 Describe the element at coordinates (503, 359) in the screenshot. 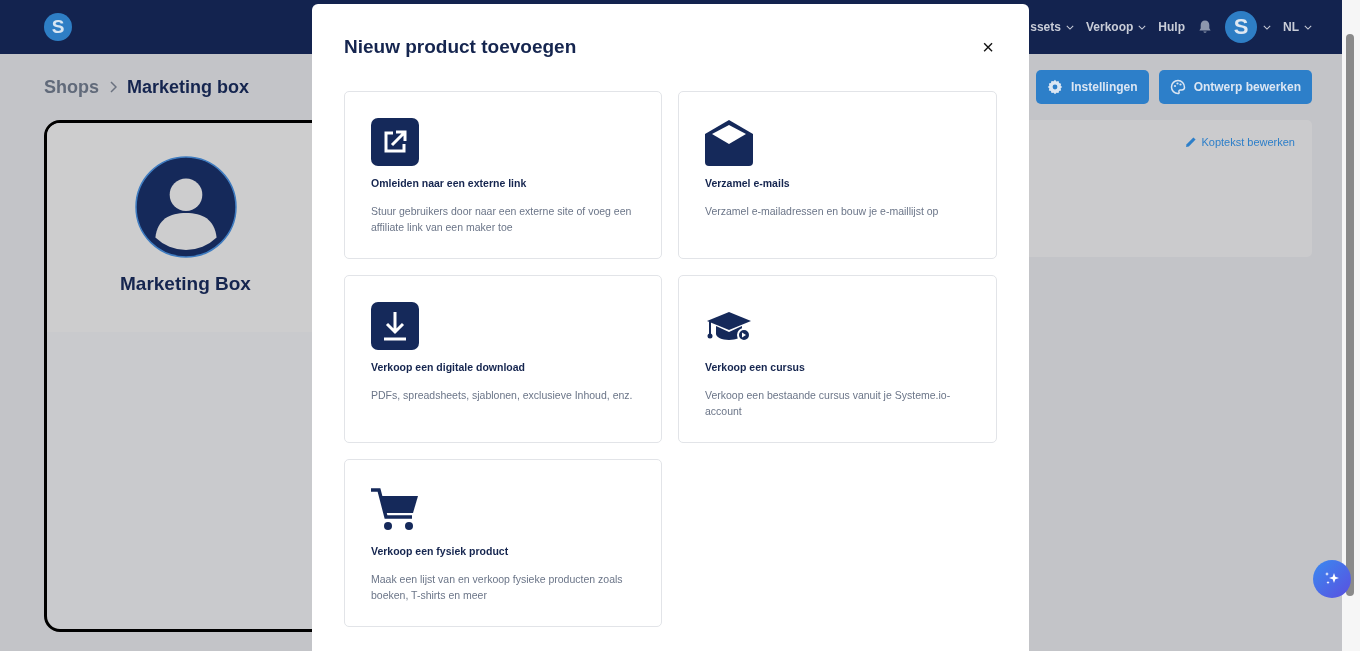

I see `product-type-card: Verkoop een digitale download PDFs, spreadsheets, sjablonen, exclusieve Inhoud, enz.` at that location.